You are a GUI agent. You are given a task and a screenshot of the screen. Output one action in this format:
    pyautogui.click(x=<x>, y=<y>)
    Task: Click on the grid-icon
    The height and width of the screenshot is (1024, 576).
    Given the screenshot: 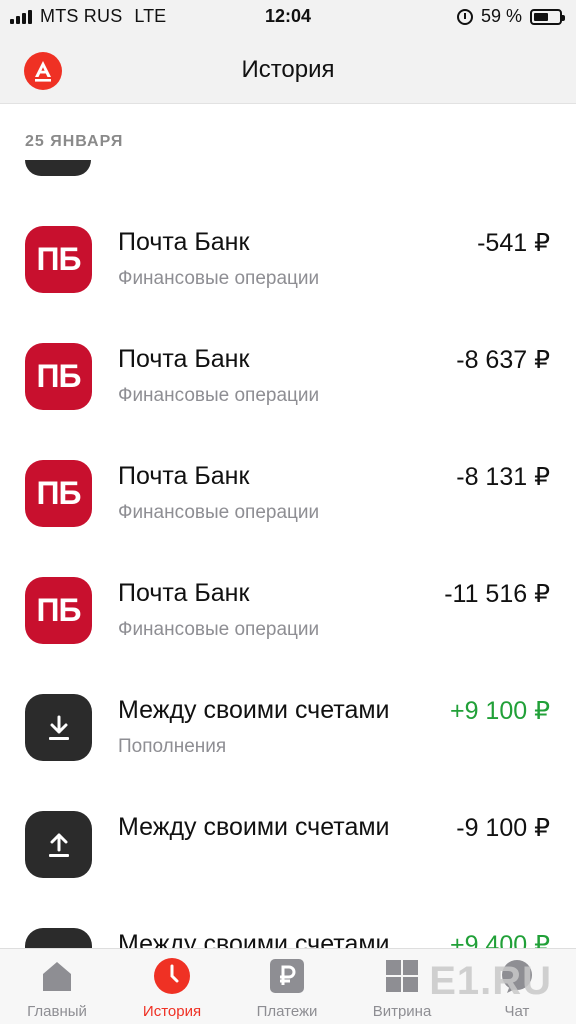 What is the action you would take?
    pyautogui.click(x=402, y=976)
    